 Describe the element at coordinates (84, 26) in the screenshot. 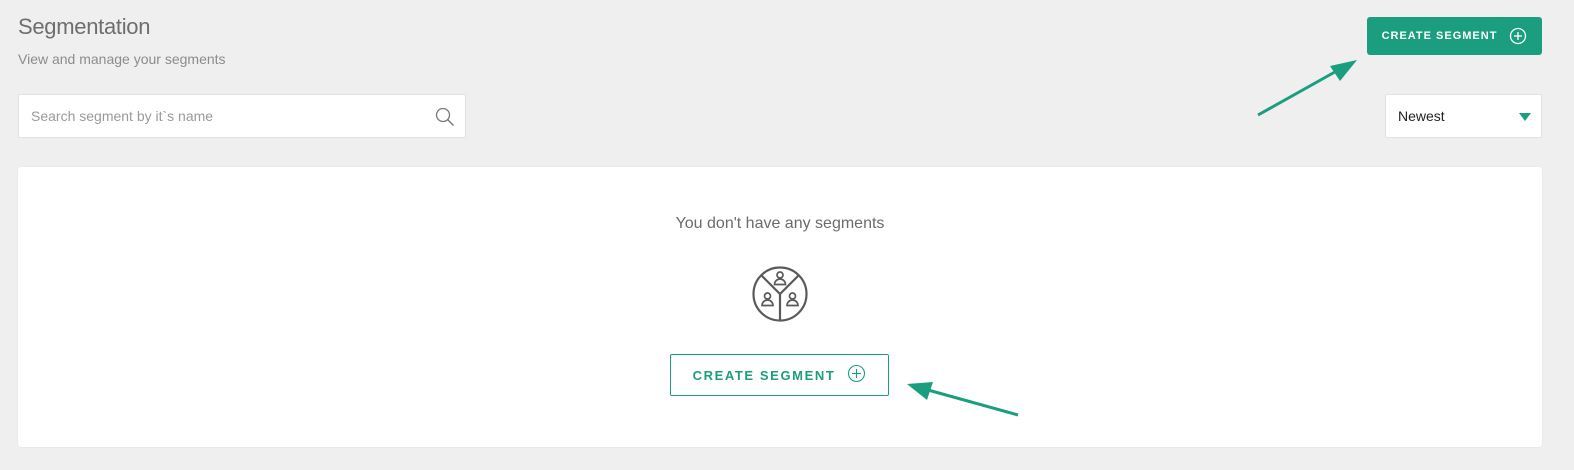

I see `page-title: Segmentation` at that location.